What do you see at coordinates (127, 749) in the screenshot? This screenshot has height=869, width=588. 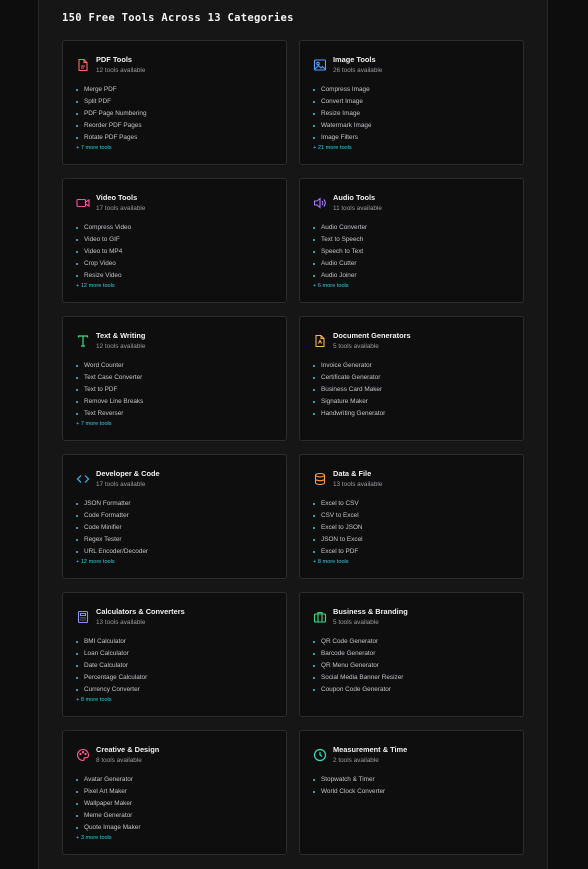 I see `category-title: Creative & Design` at bounding box center [127, 749].